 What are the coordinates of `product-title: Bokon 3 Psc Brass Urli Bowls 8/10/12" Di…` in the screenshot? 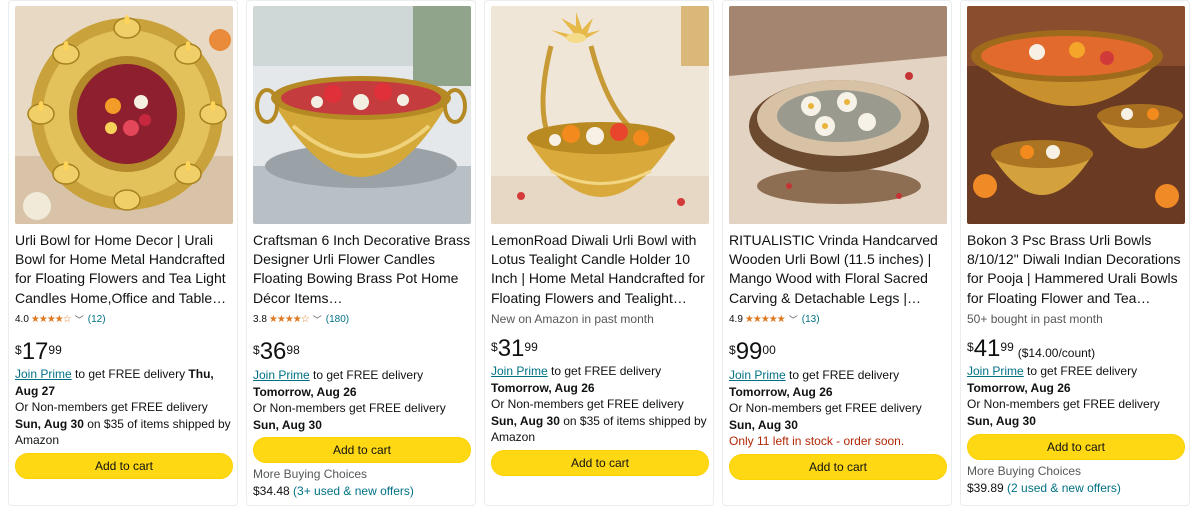 It's located at (1077, 269).